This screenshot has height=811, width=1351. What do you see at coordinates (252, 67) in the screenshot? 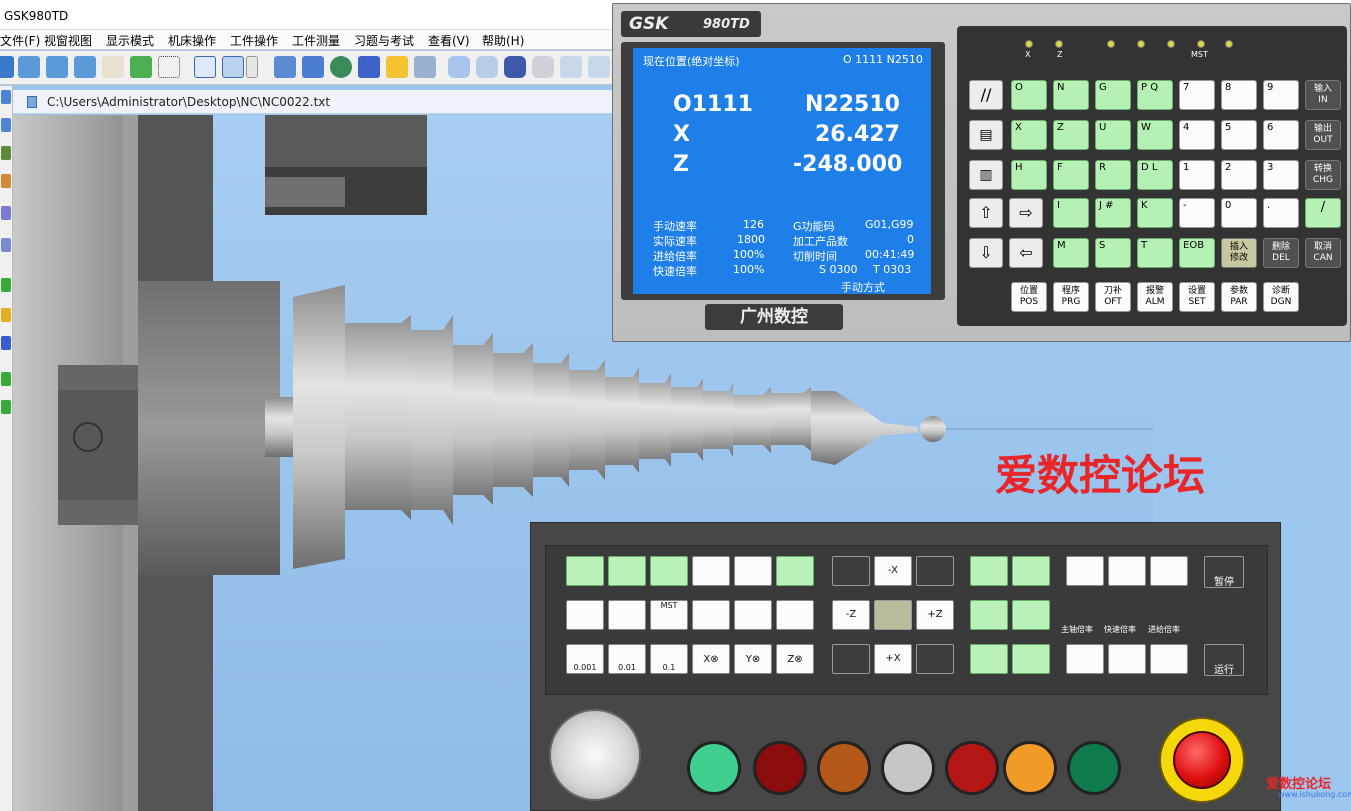
I see `dropdown-arrow-icon` at bounding box center [252, 67].